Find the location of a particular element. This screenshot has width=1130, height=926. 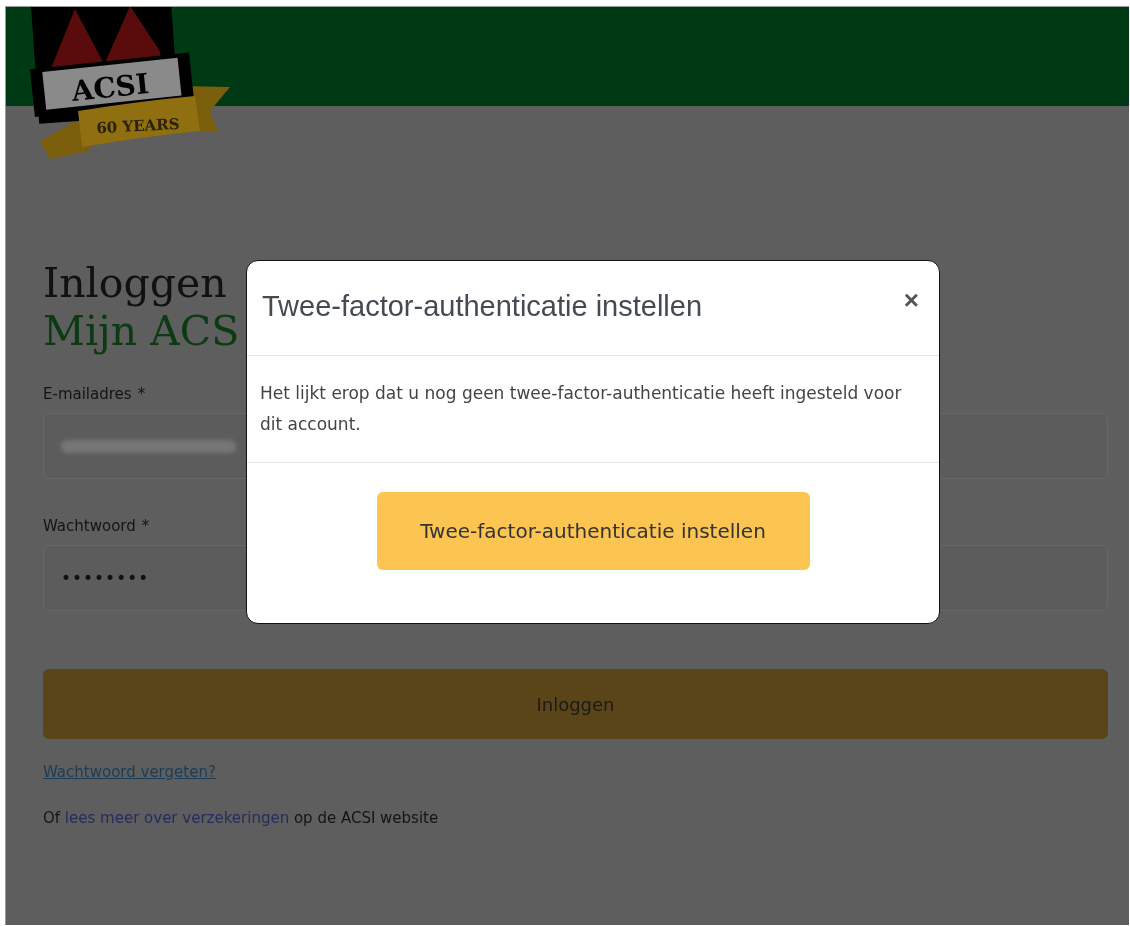

field-label: Wachtwoord is located at coordinates (89, 526).